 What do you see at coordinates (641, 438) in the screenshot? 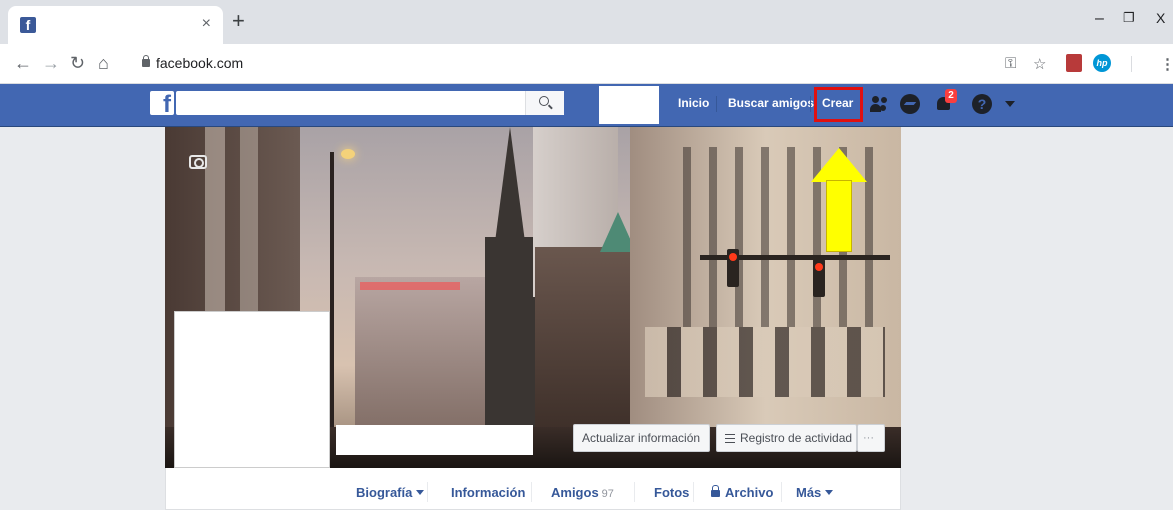
I see `update-info-button: Actualizar información` at bounding box center [641, 438].